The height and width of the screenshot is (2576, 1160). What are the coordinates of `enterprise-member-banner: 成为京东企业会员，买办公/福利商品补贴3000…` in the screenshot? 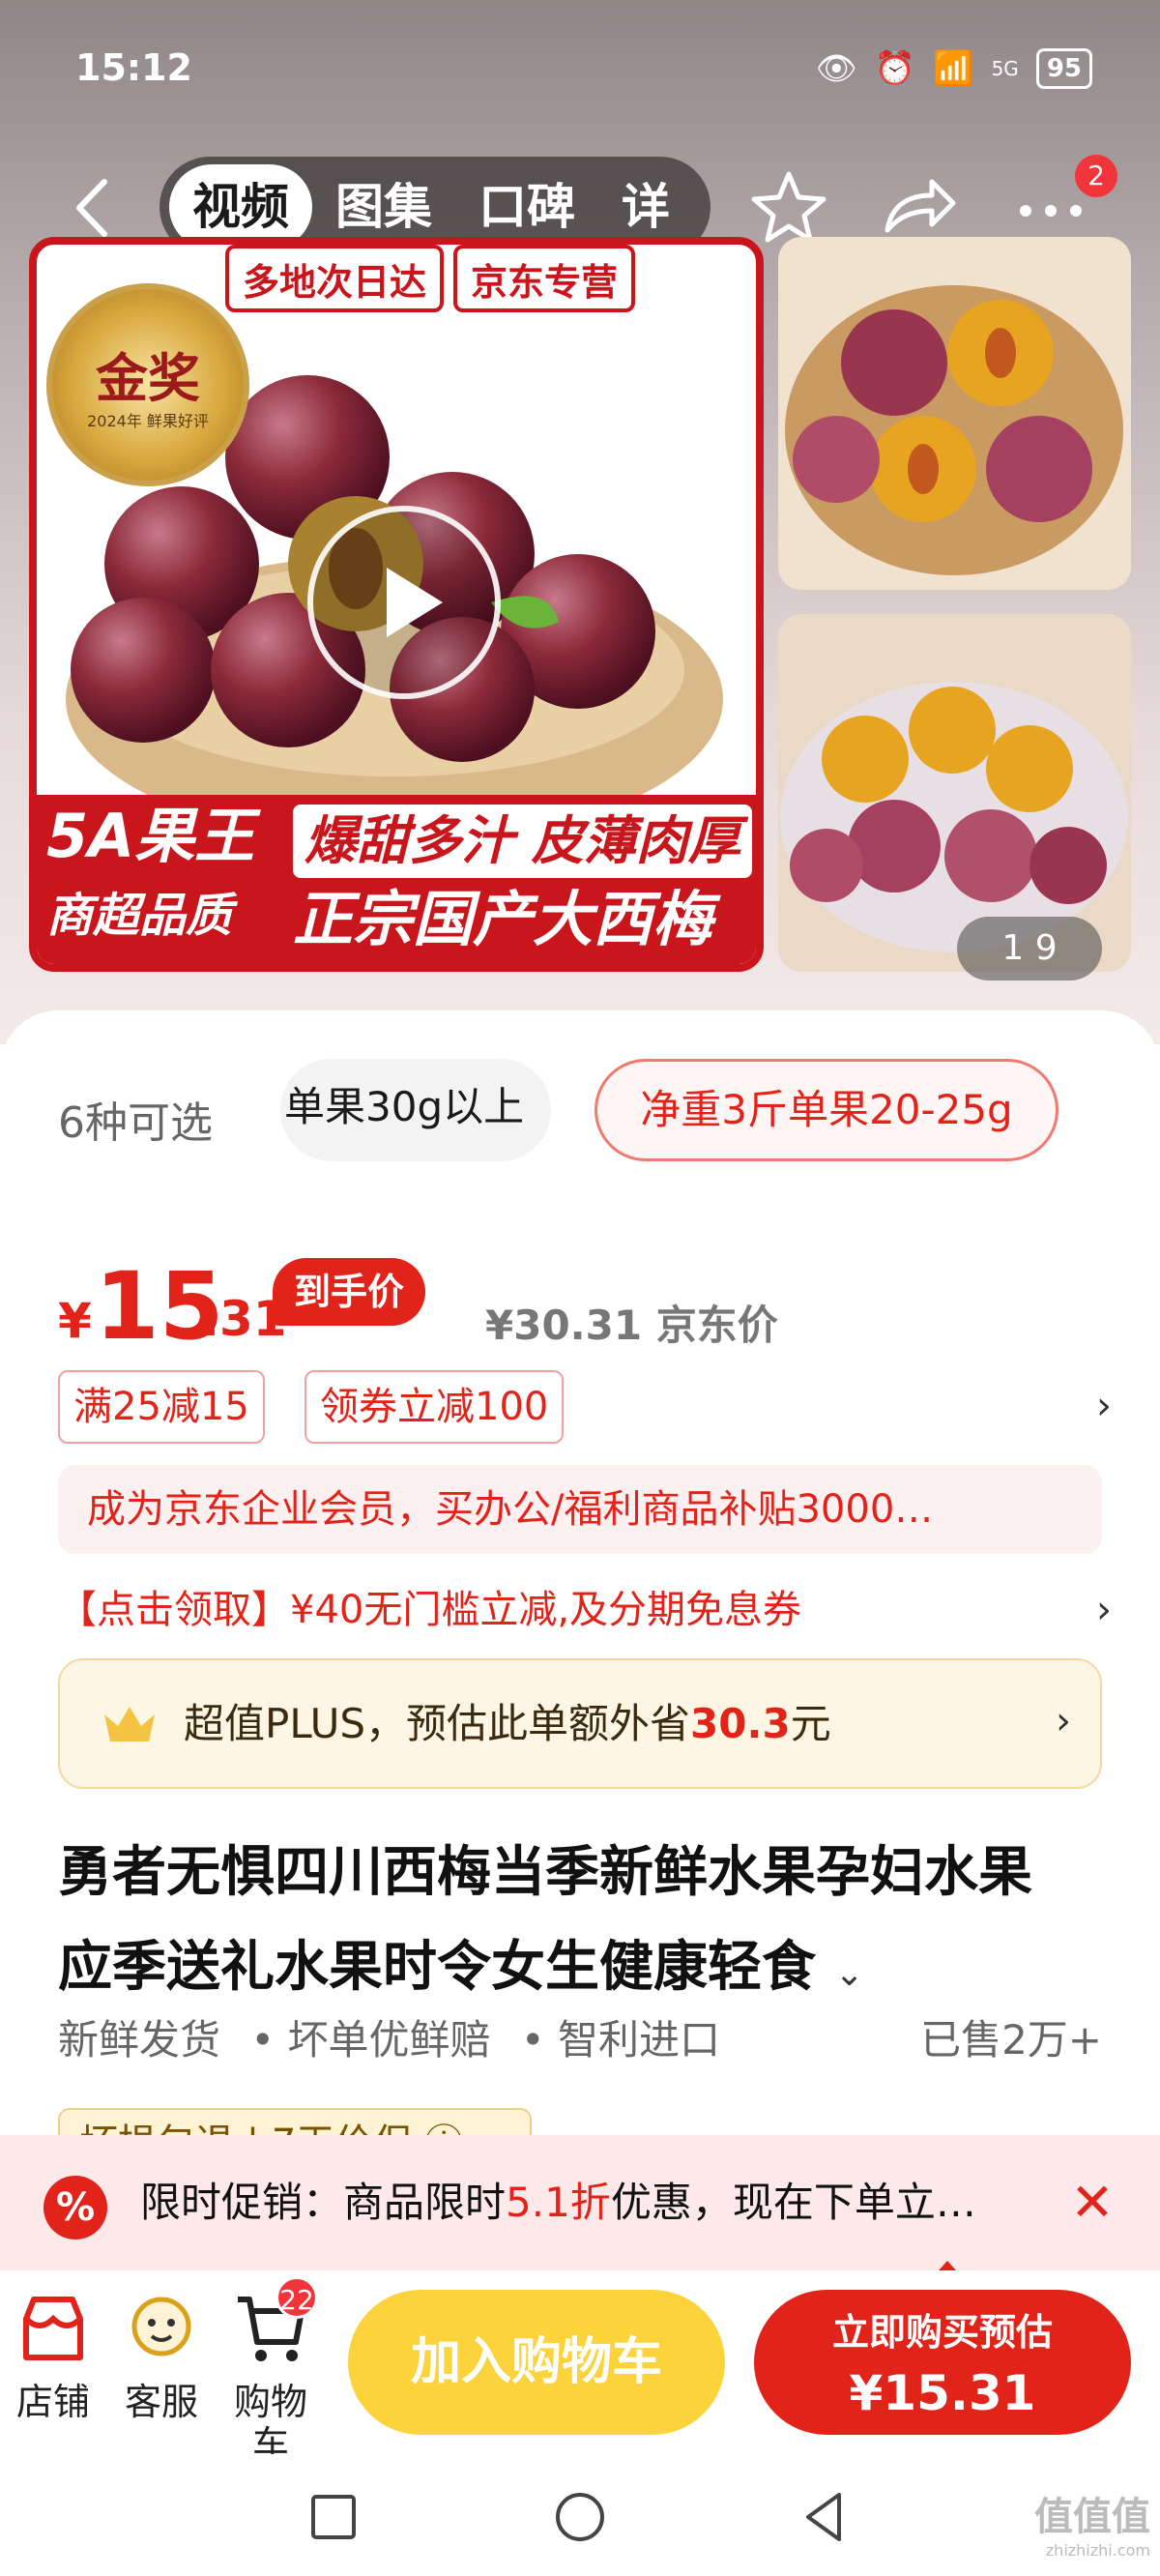 It's located at (580, 1509).